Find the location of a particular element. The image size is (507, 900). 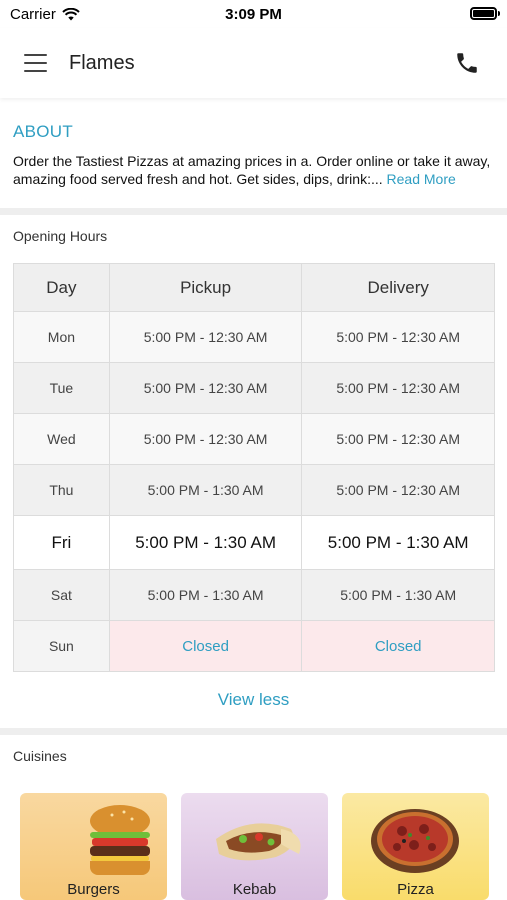

cuisine-card-pizza: Pizza is located at coordinates (415, 846).